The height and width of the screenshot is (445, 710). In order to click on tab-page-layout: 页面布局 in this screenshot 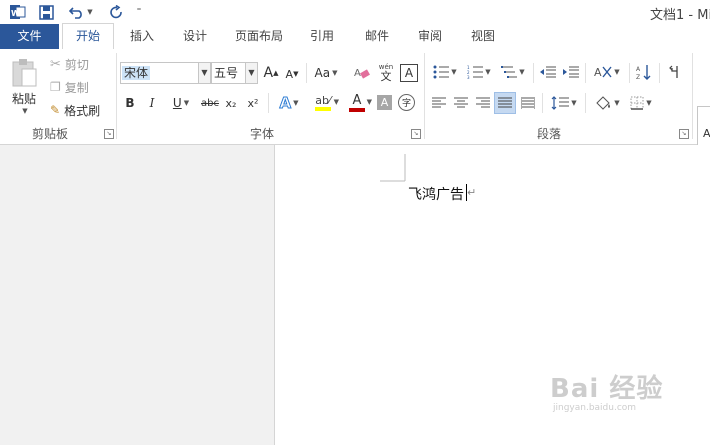, I will do `click(259, 36)`.